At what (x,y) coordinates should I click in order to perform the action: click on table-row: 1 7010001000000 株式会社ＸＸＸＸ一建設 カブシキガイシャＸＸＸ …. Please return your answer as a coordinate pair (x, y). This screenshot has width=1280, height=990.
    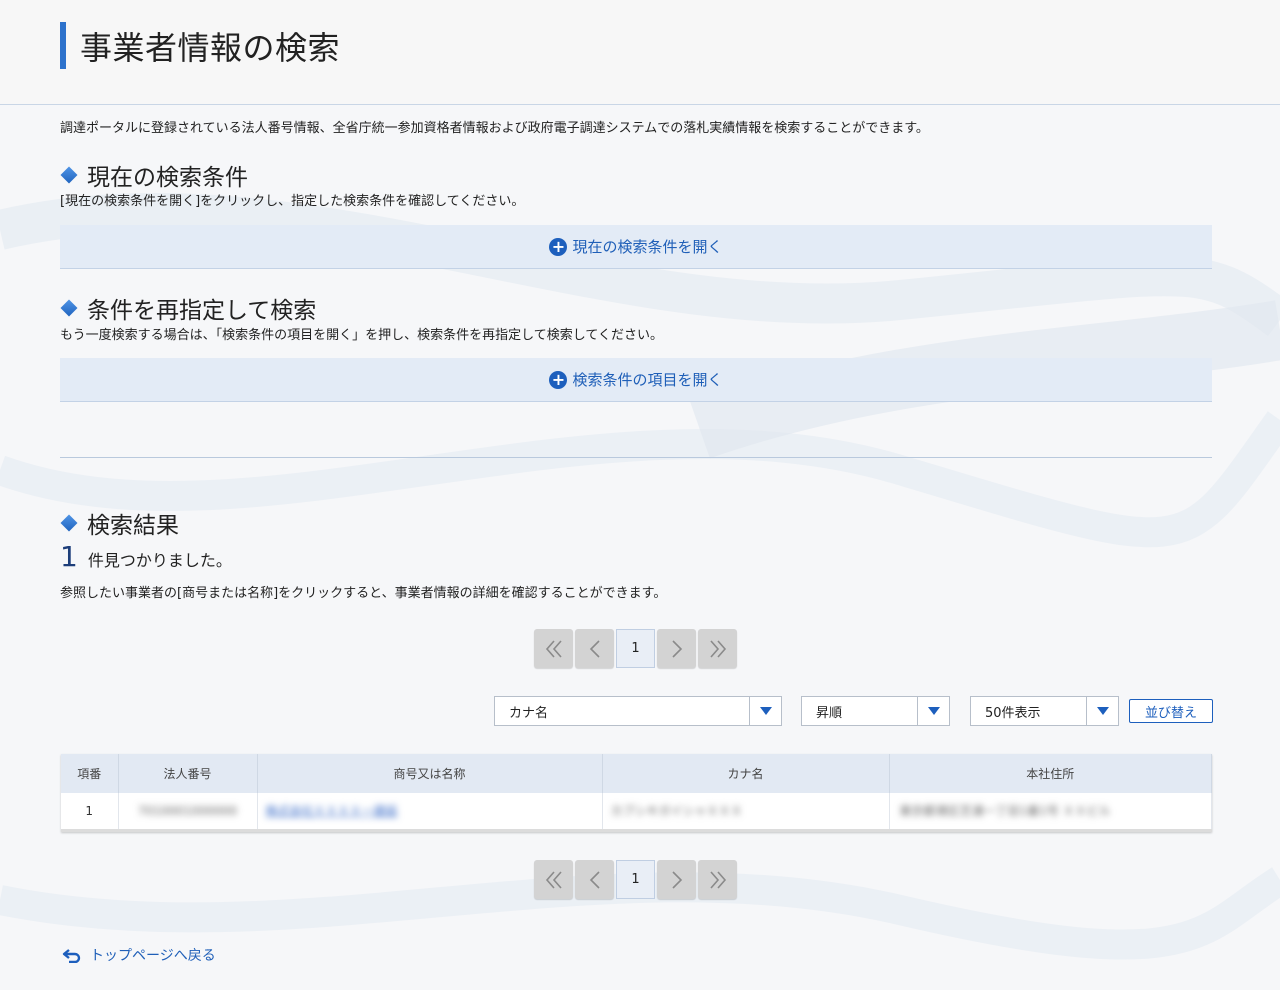
    Looking at the image, I should click on (636, 812).